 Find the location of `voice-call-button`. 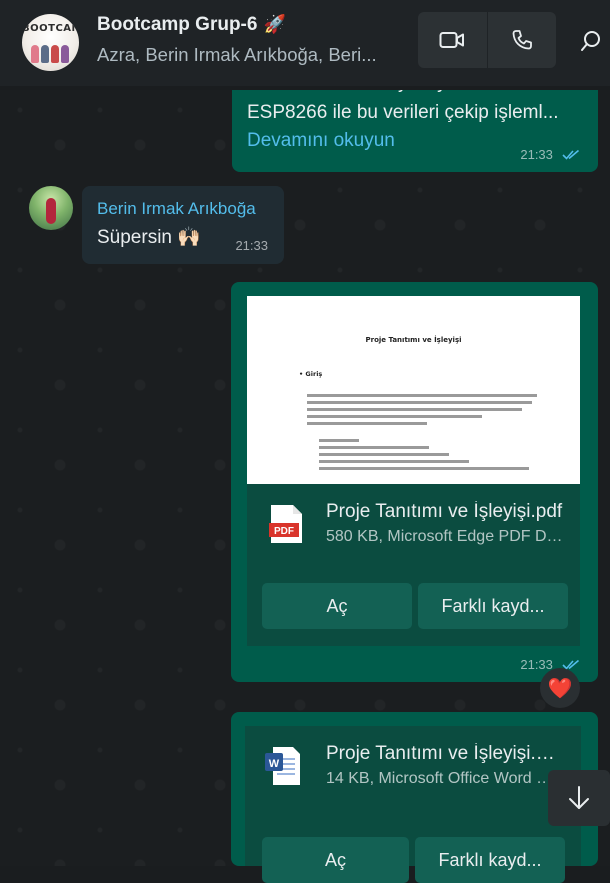

voice-call-button is located at coordinates (521, 40).